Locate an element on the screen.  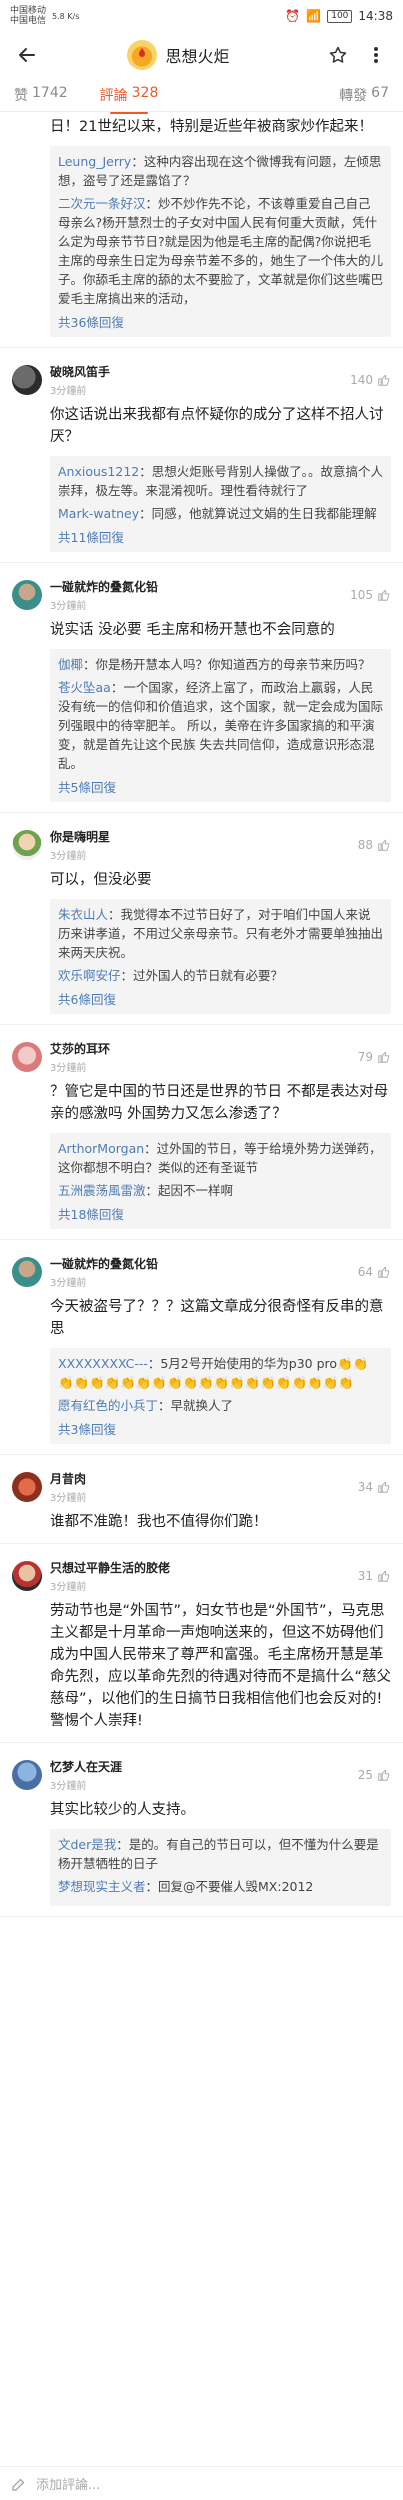
more-options-button is located at coordinates (376, 55).